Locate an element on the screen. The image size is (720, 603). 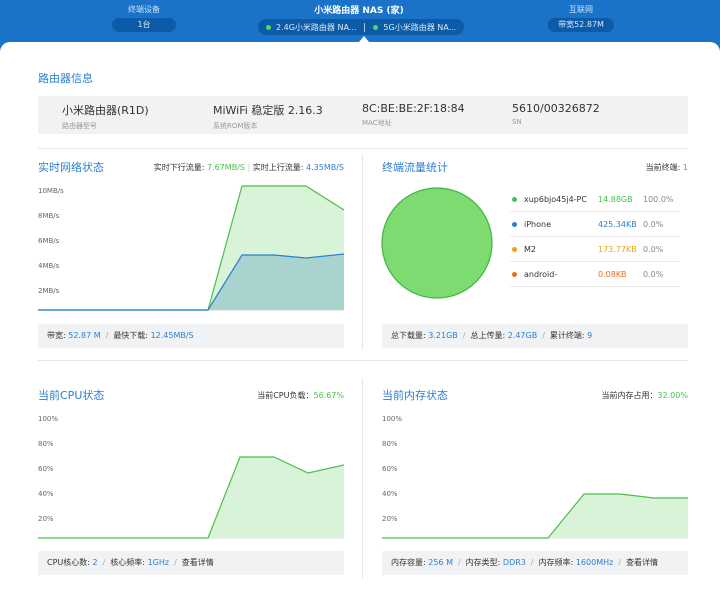
cpu-footer: CPU核心数: 2 / 核心频率: 1GHz / 查看详情 is located at coordinates (191, 563).